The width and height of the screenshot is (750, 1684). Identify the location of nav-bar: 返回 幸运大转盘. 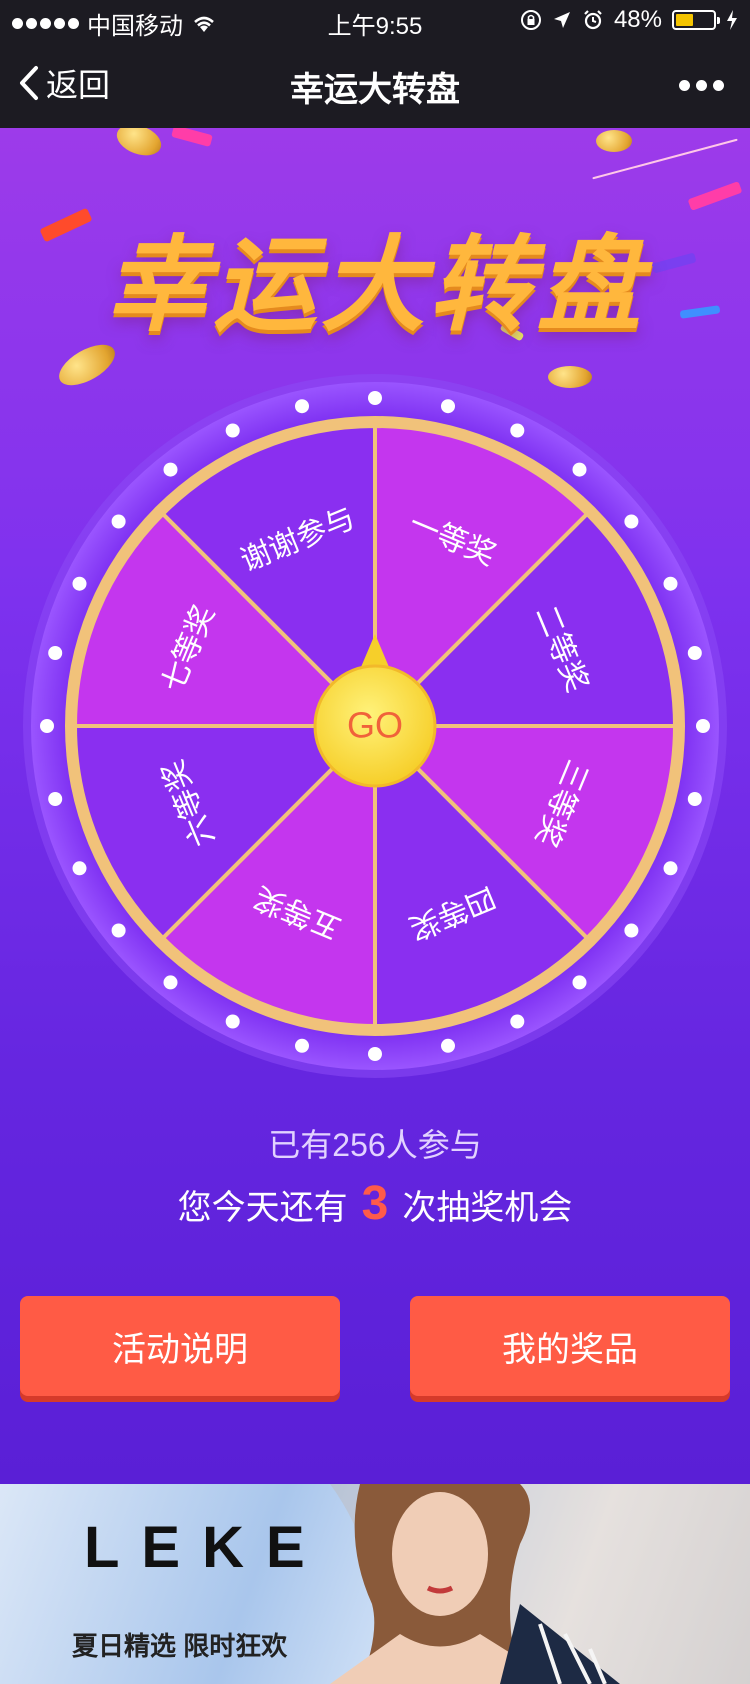
(375, 84).